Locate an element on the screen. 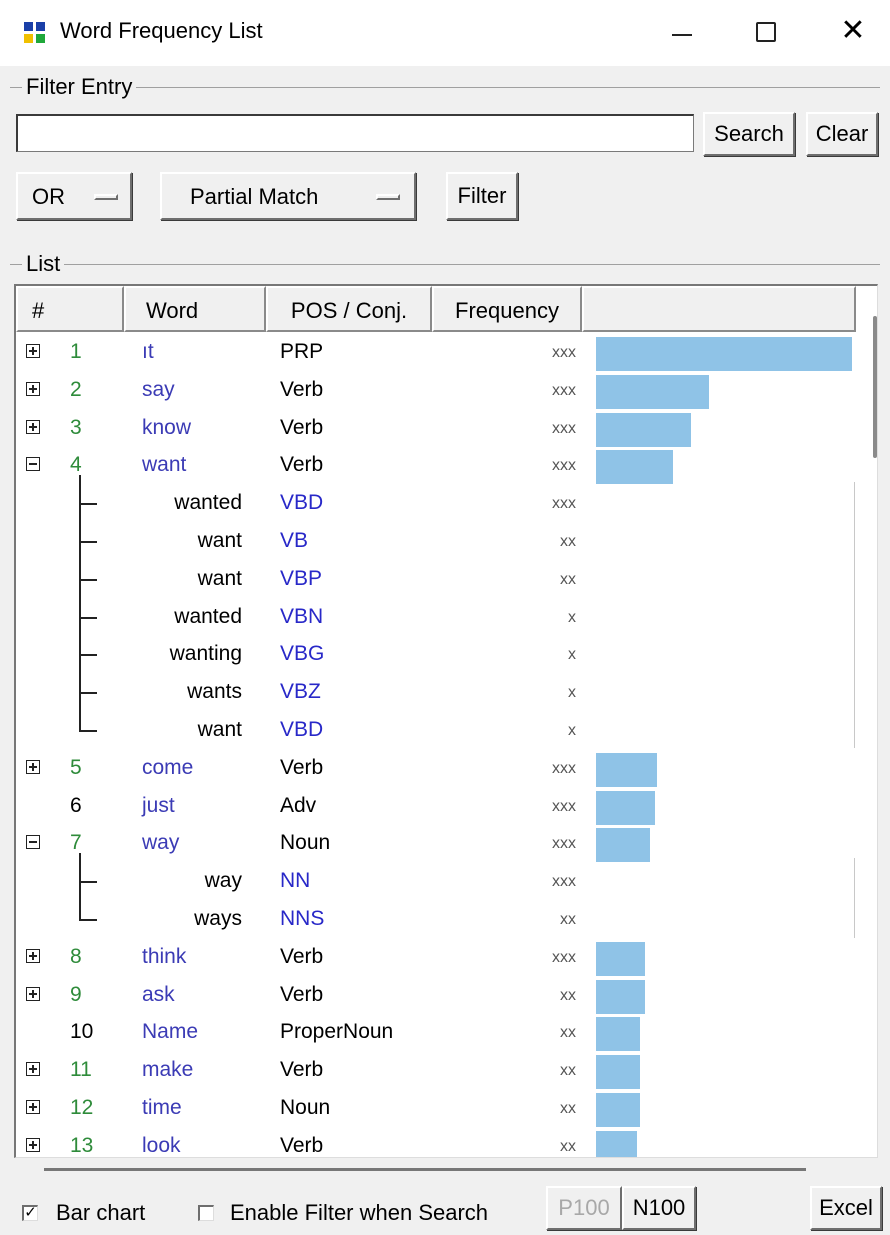 This screenshot has height=1235, width=890. filter-group-border is located at coordinates (445, 87).